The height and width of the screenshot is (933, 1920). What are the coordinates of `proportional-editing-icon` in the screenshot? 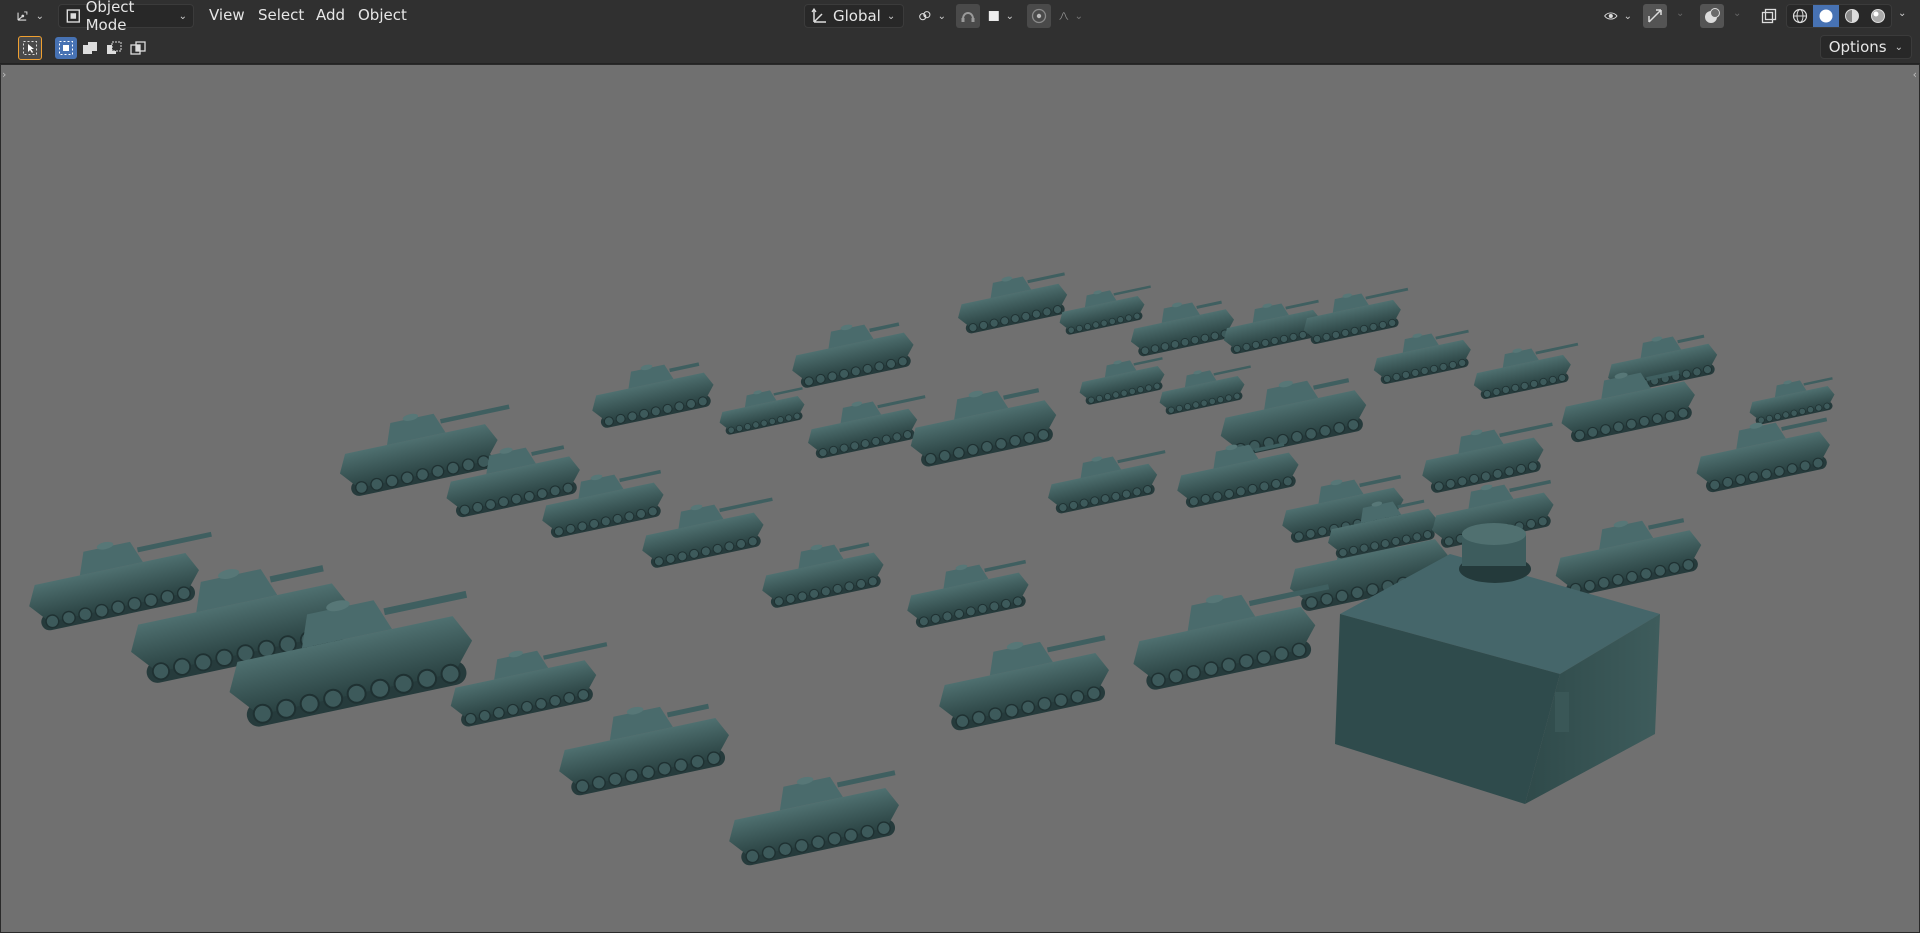 It's located at (1039, 16).